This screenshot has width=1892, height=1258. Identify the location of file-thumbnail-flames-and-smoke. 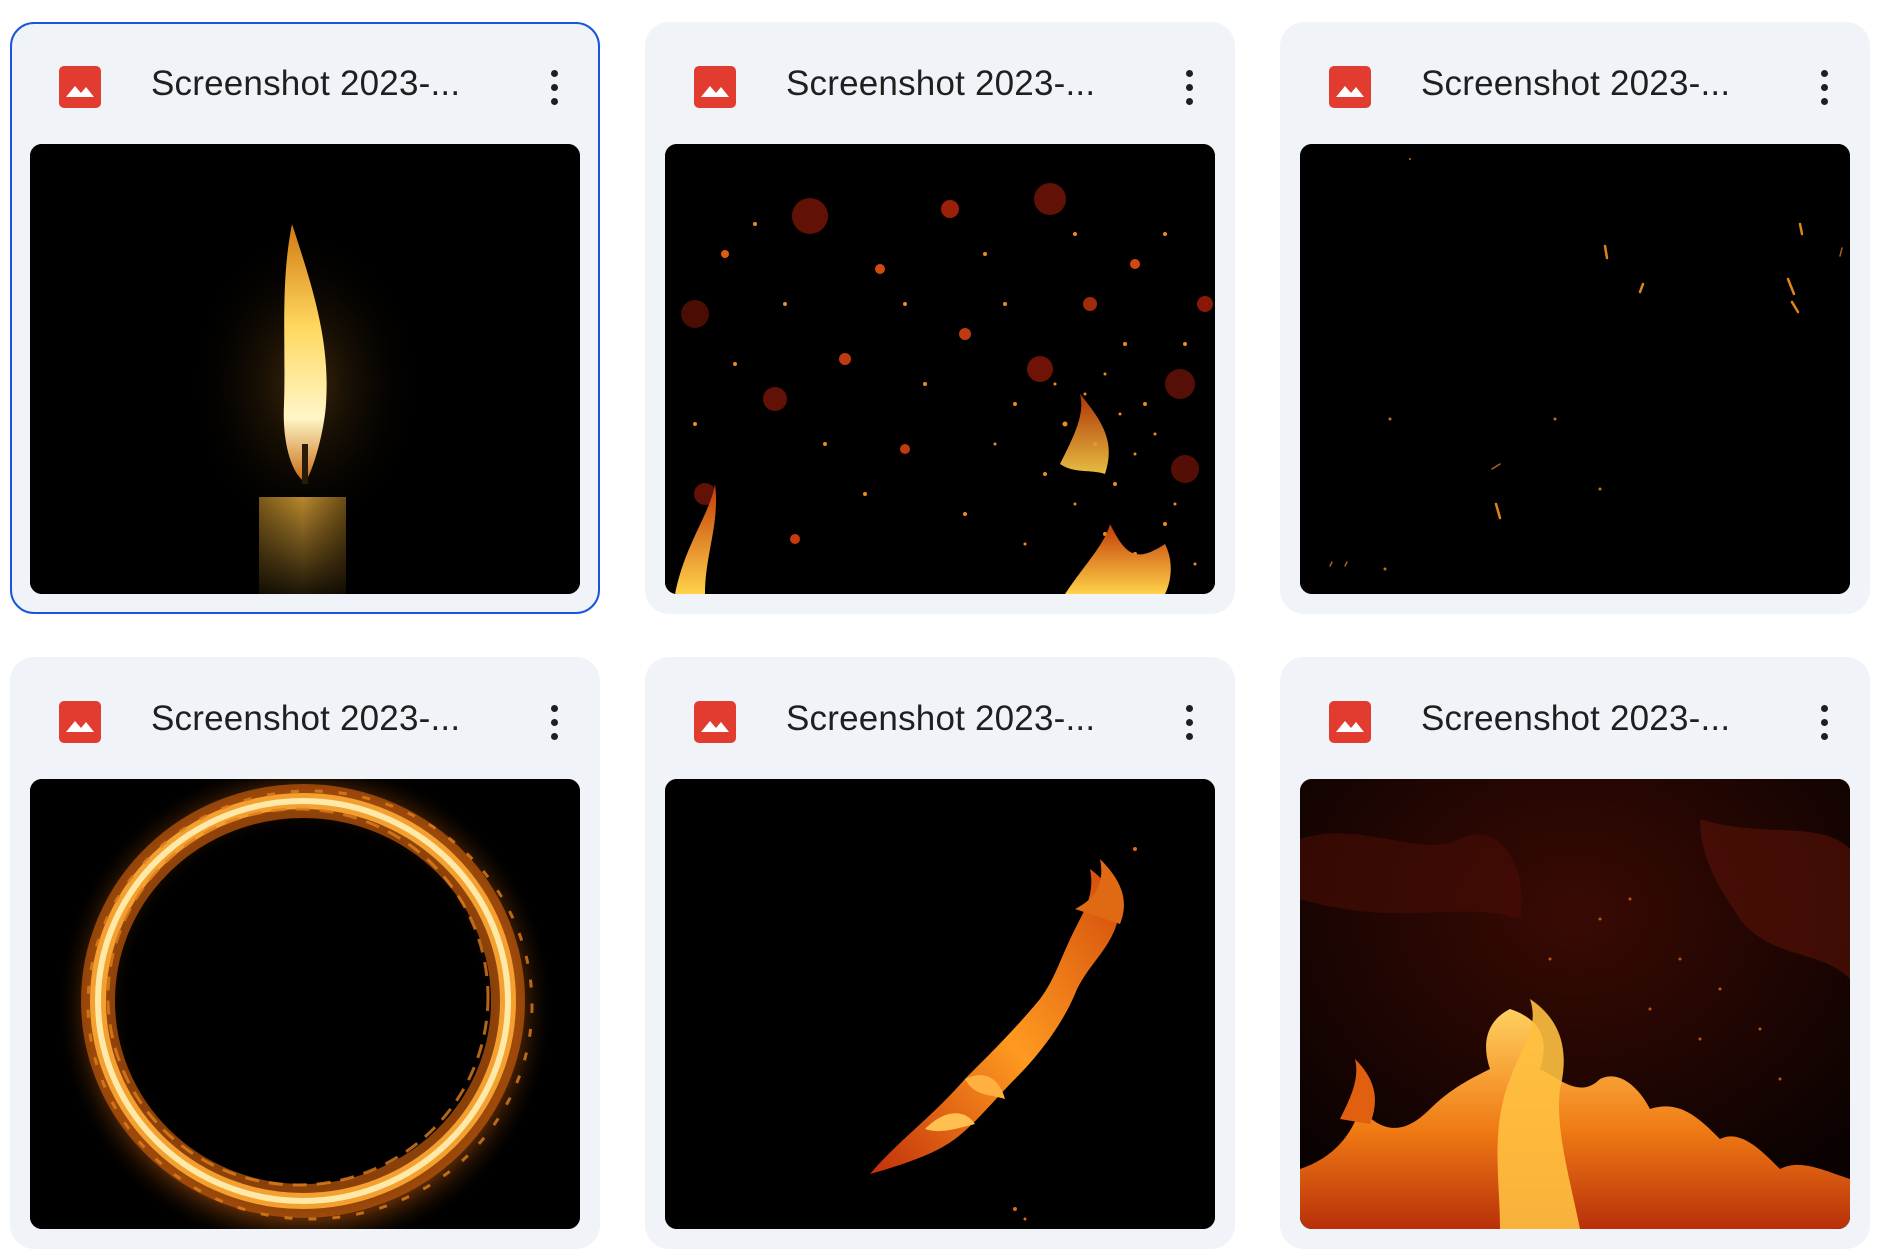
(1575, 1004).